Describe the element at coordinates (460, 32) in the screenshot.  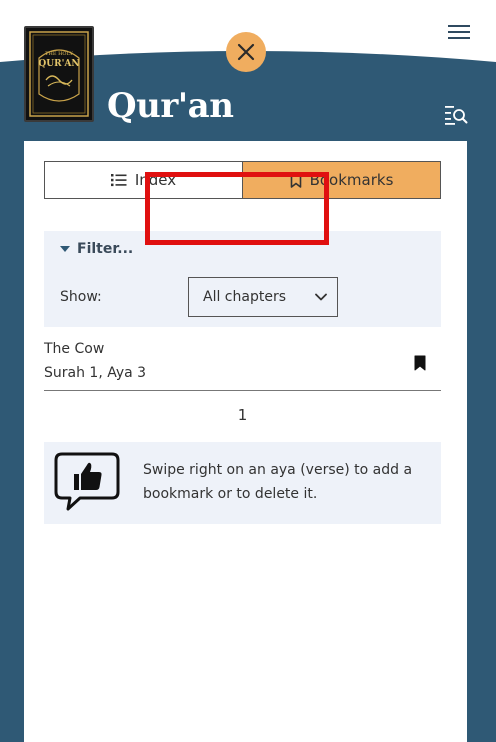
I see `hamburger-menu-icon` at that location.